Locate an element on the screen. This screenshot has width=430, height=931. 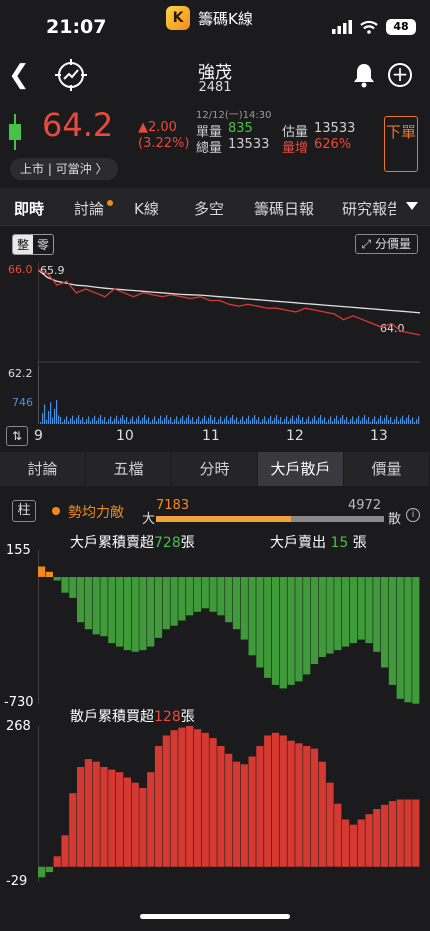
tab-discussion: 討論 is located at coordinates (89, 208).